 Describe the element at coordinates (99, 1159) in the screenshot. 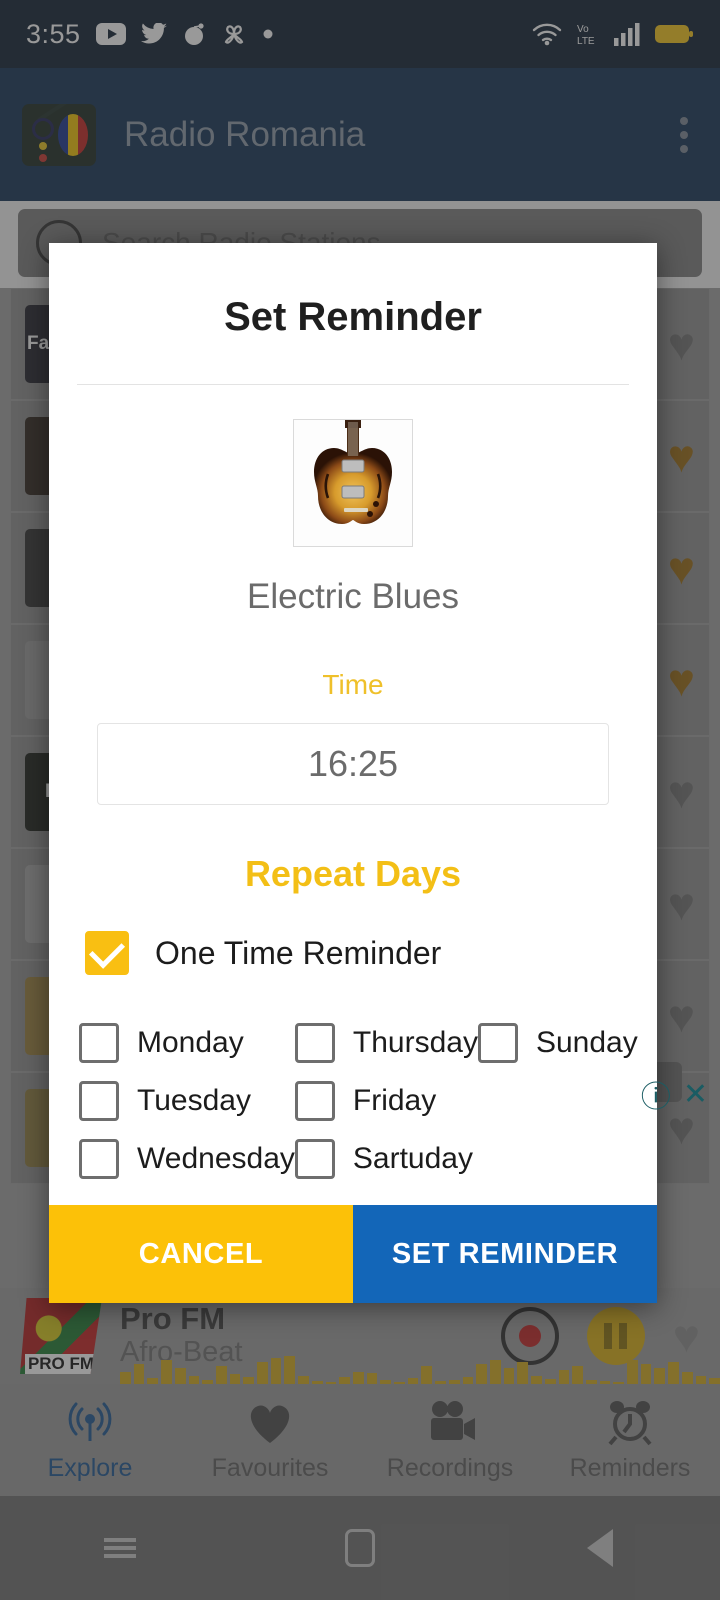

I see `day-checkbox-wednesday` at that location.